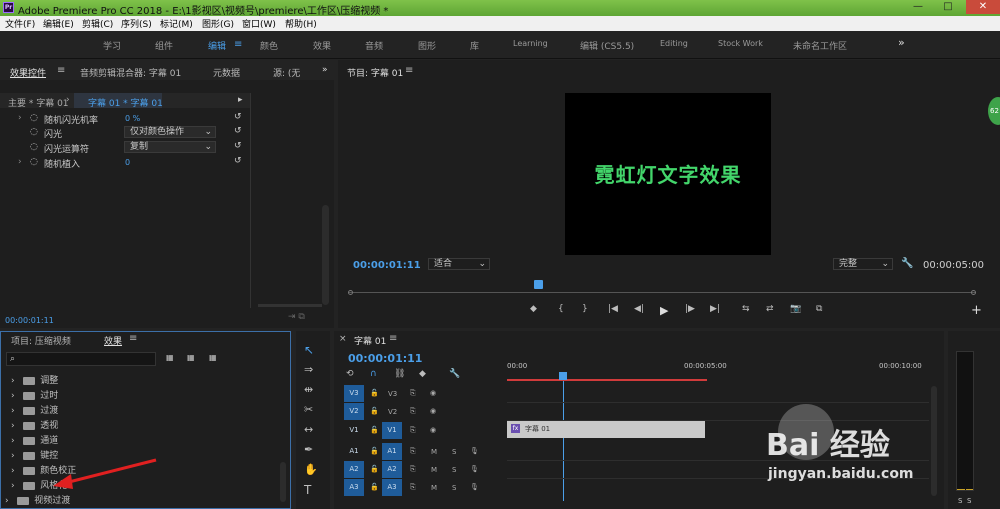 This screenshot has height=509, width=1000. Describe the element at coordinates (715, 309) in the screenshot. I see `go-to-out-icon: ▶|` at that location.